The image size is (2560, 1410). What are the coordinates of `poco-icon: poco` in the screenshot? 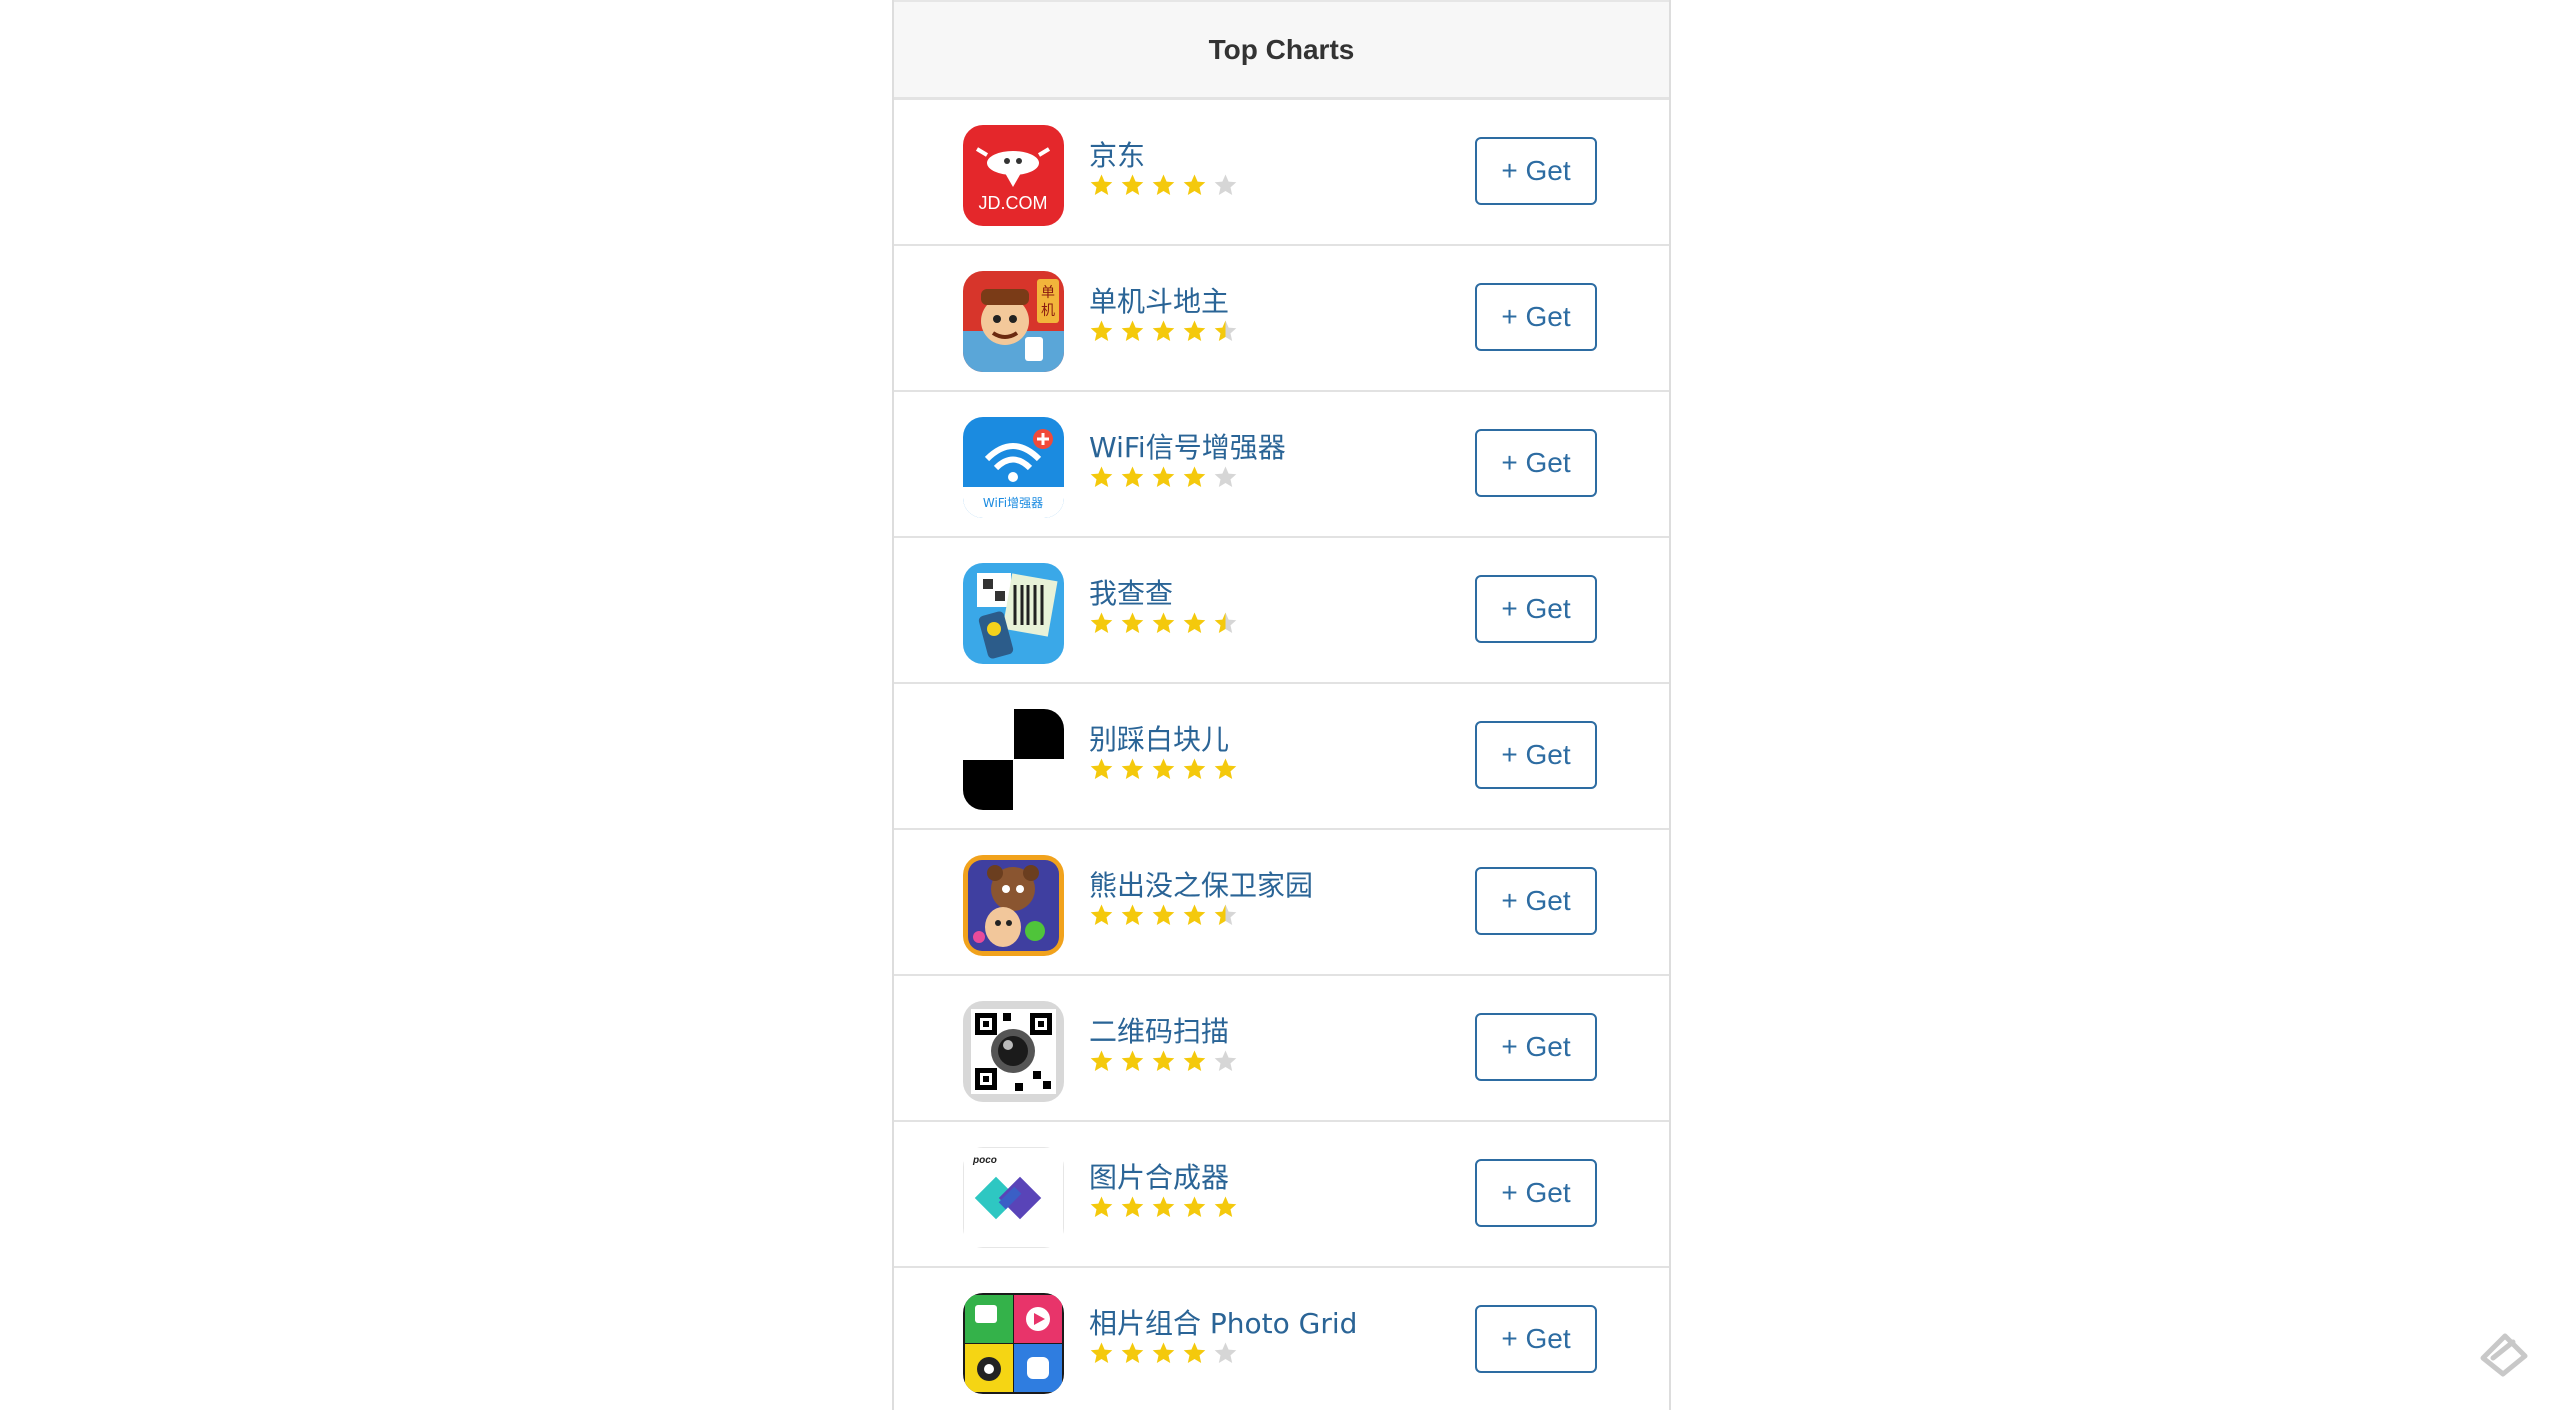 It's located at (1013, 1197).